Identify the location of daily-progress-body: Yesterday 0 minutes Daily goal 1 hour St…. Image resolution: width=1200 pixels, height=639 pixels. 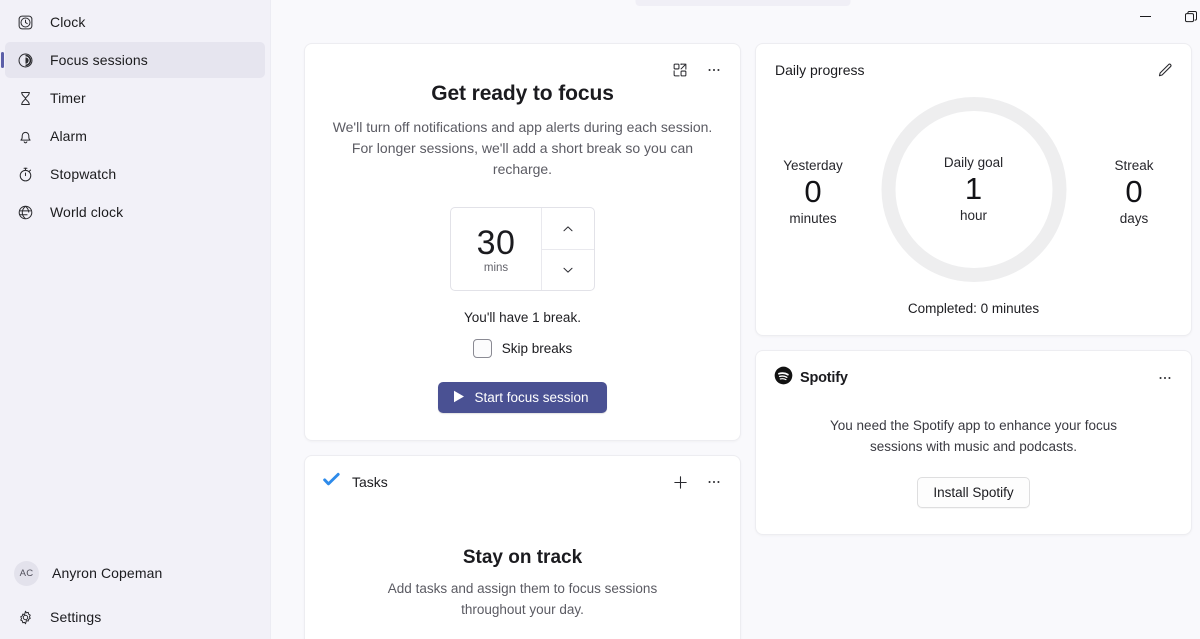
(973, 193).